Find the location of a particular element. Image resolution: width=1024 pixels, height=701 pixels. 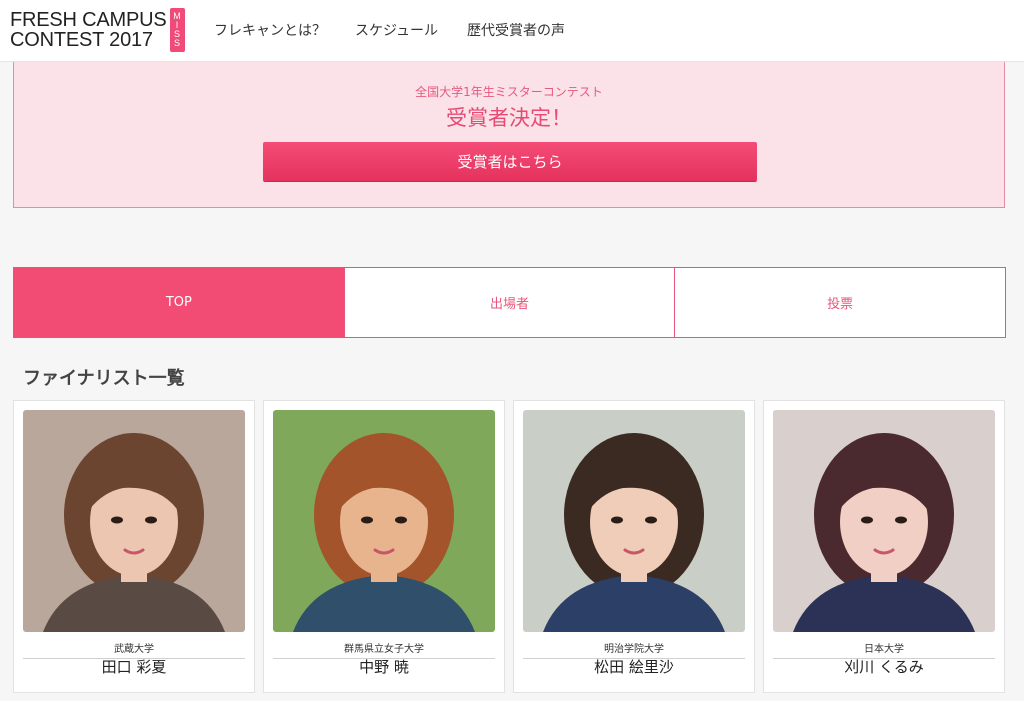

logo-line-2: CONTEST 2017 is located at coordinates (81, 40).